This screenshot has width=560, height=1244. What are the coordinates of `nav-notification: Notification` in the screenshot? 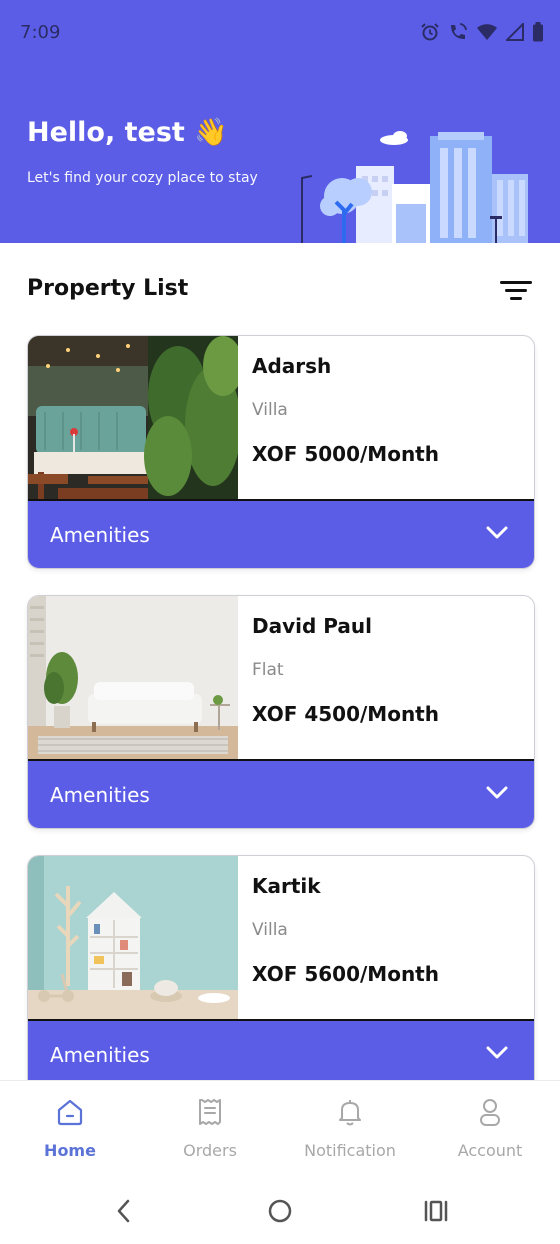 It's located at (350, 1130).